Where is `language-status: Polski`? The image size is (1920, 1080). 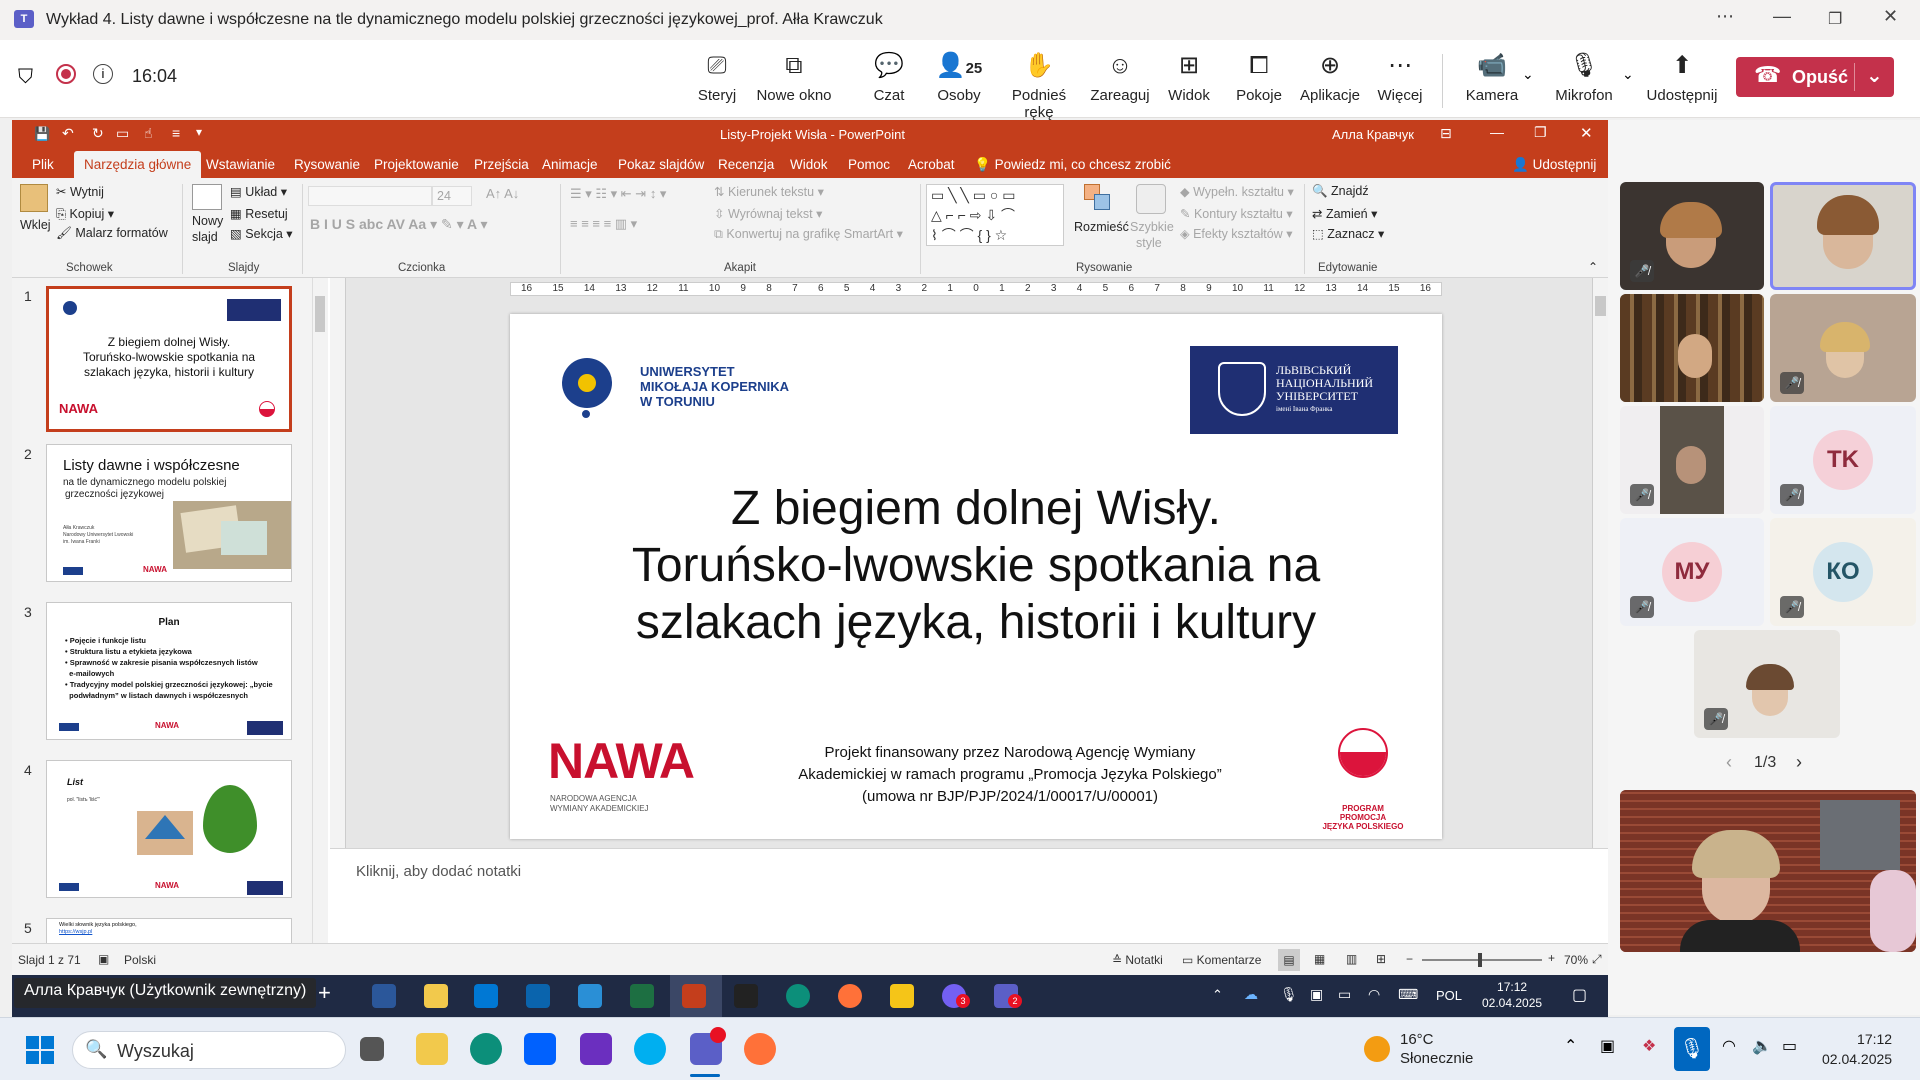
language-status: Polski is located at coordinates (140, 960).